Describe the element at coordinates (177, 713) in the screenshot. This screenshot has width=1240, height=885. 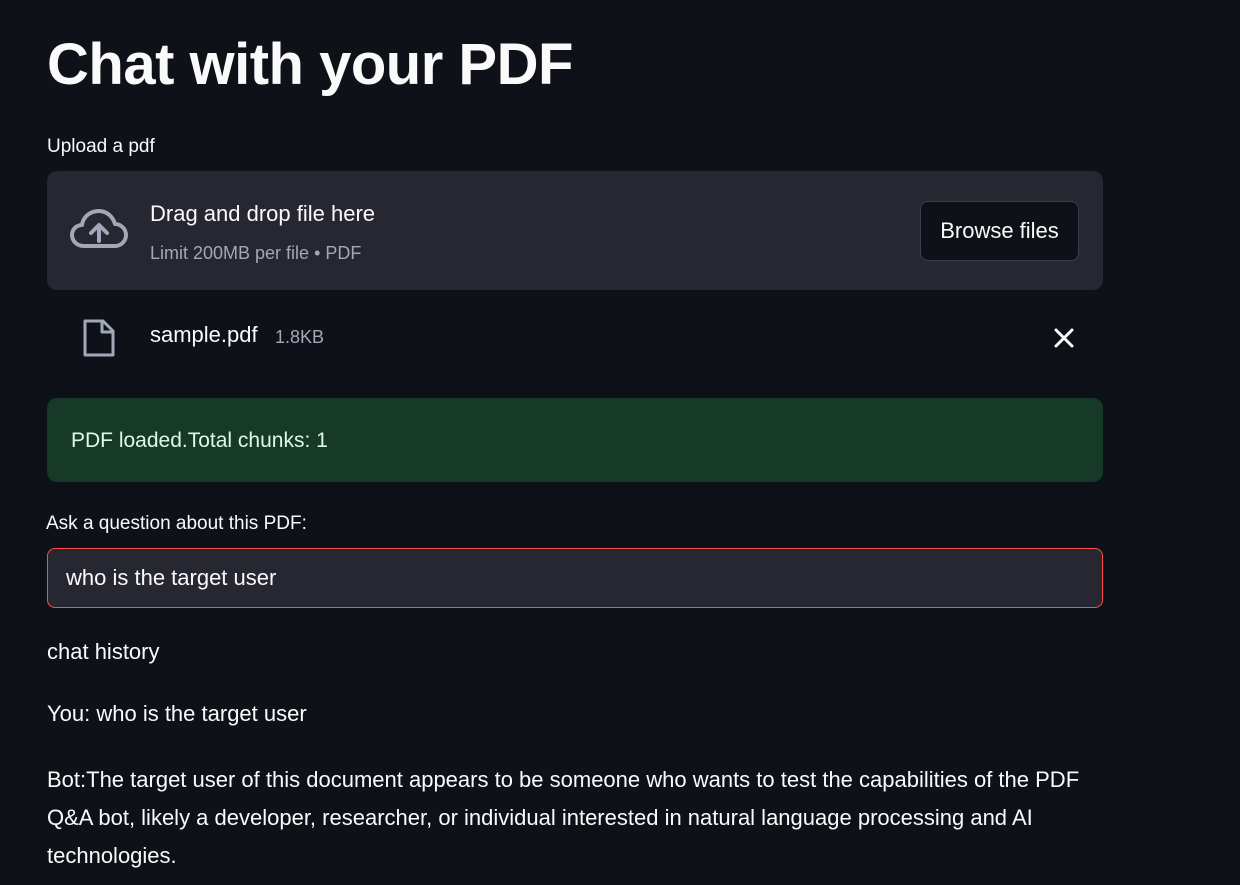
I see `user-message: You: who is the target user` at that location.